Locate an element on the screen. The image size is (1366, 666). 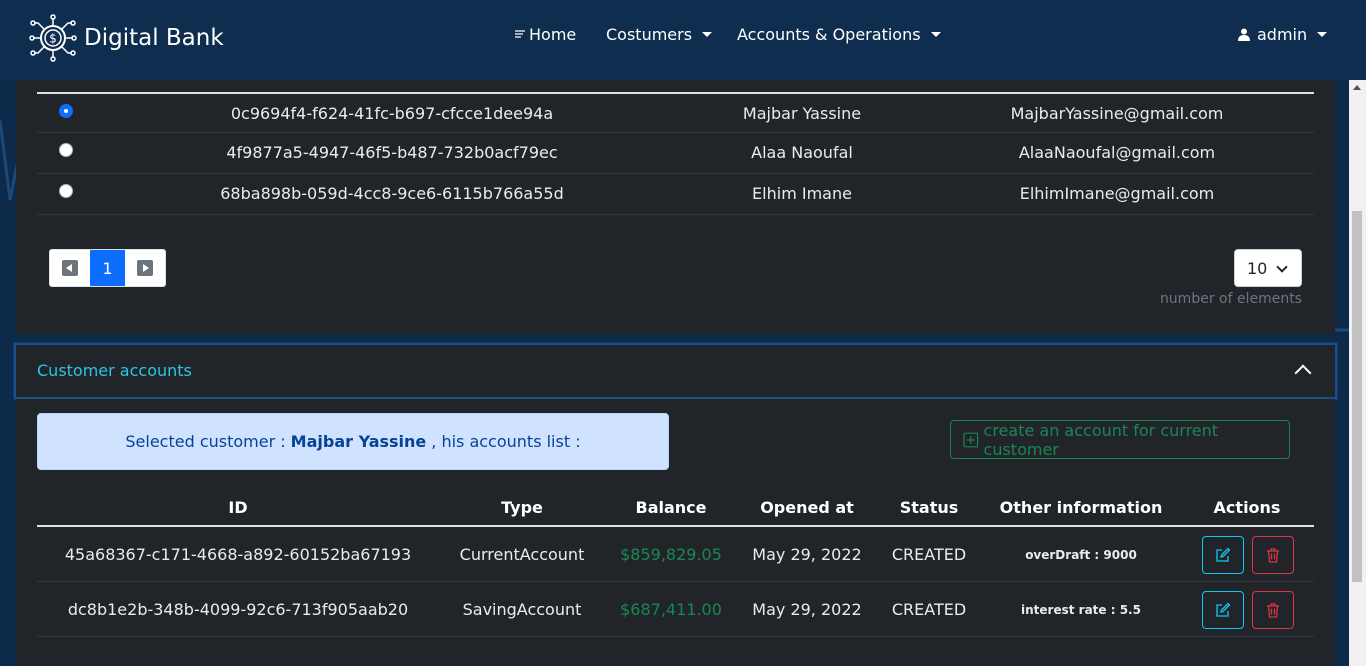
account-balance: $687,411.00 is located at coordinates (671, 609).